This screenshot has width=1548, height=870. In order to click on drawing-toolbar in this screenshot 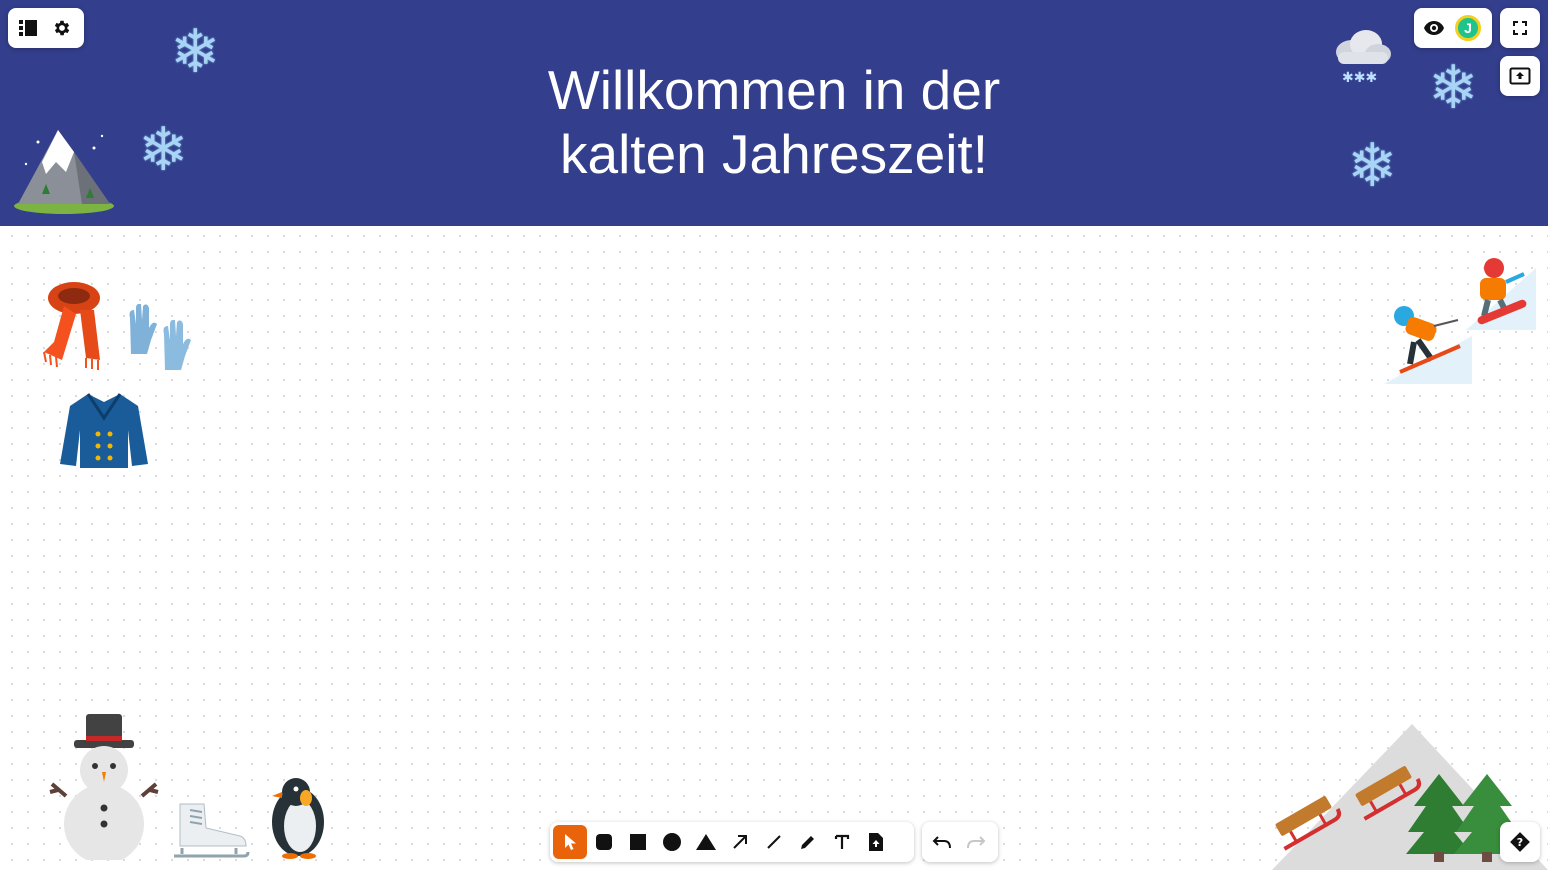, I will do `click(732, 842)`.